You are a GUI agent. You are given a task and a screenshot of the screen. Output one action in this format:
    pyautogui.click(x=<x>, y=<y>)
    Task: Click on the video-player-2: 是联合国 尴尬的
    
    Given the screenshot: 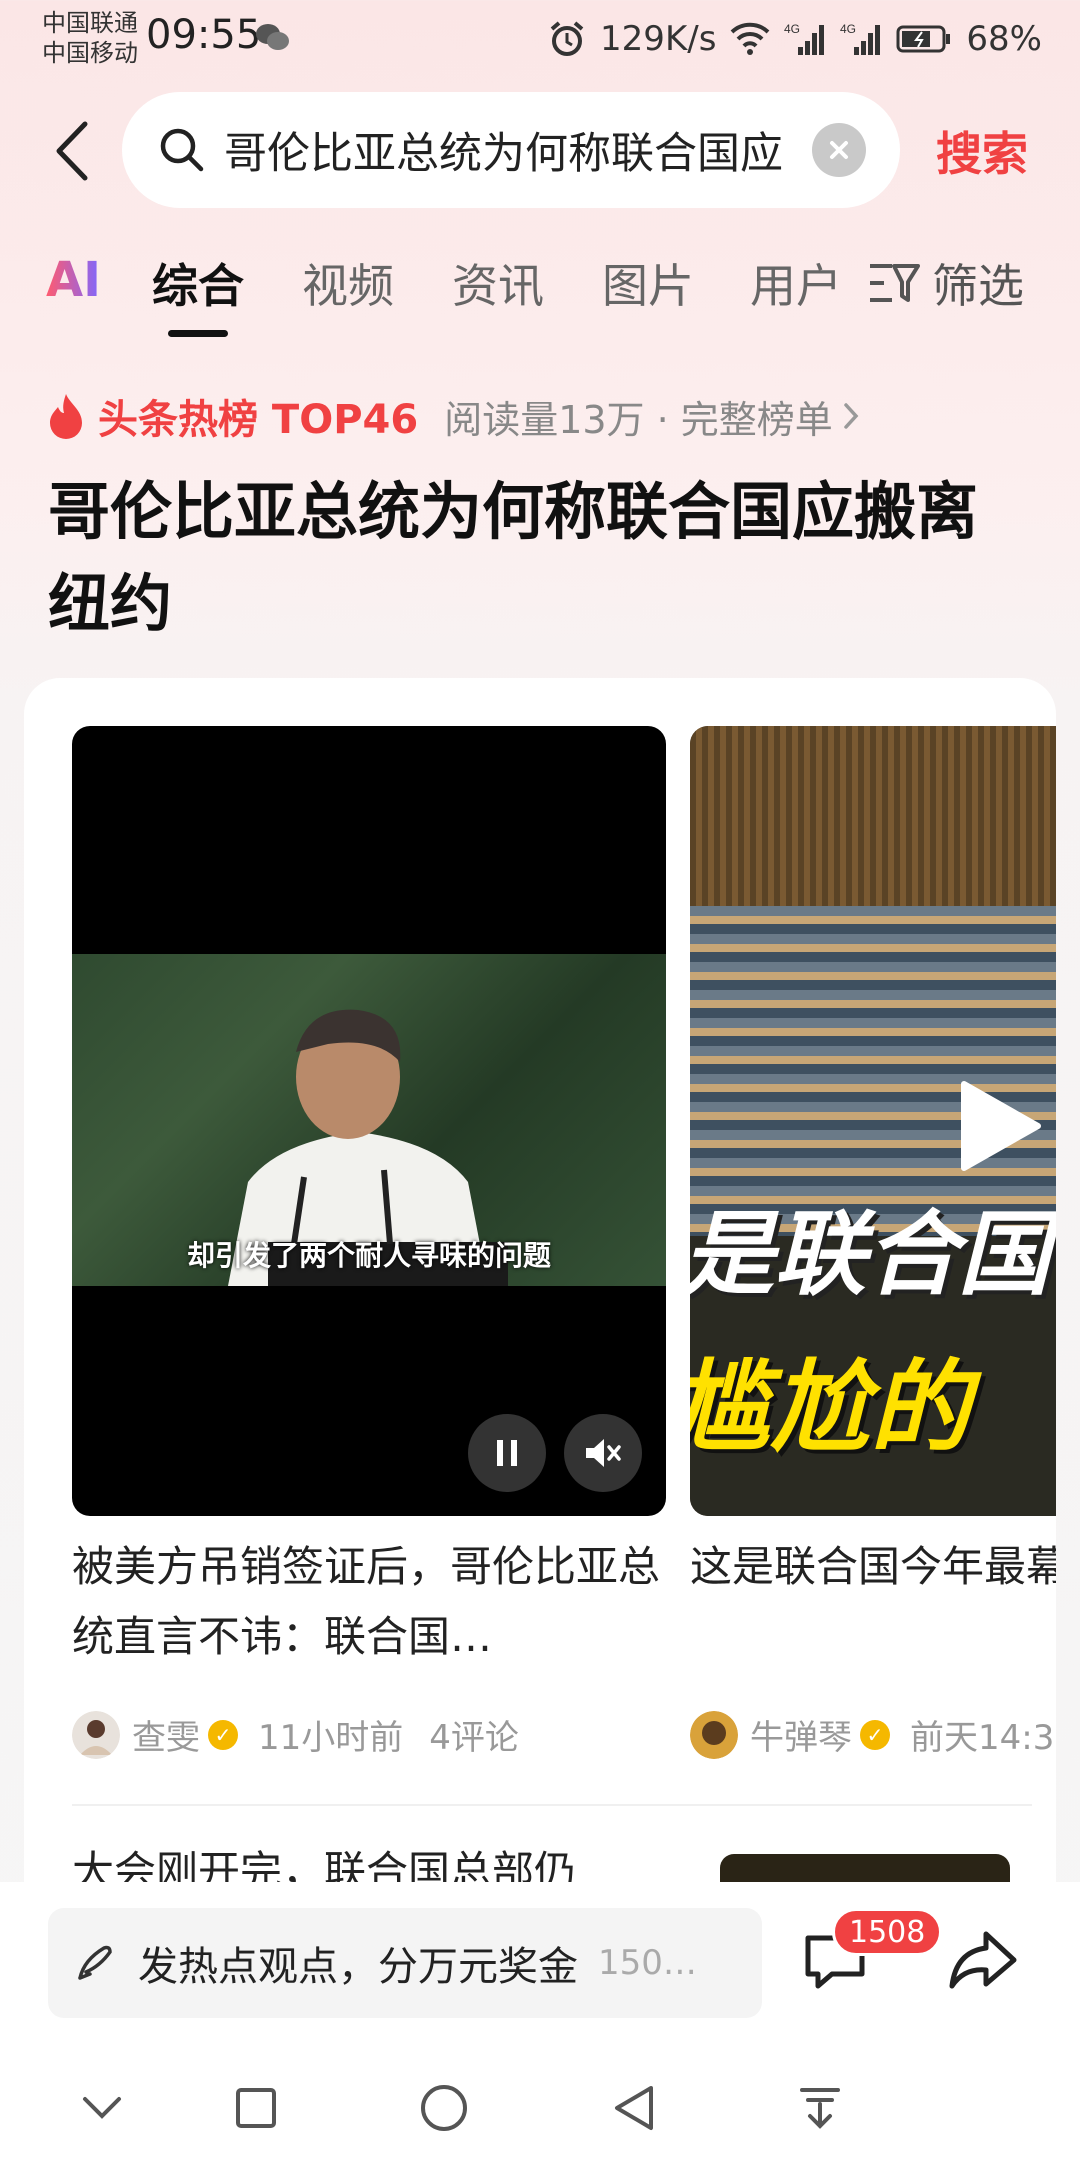 What is the action you would take?
    pyautogui.click(x=873, y=1121)
    